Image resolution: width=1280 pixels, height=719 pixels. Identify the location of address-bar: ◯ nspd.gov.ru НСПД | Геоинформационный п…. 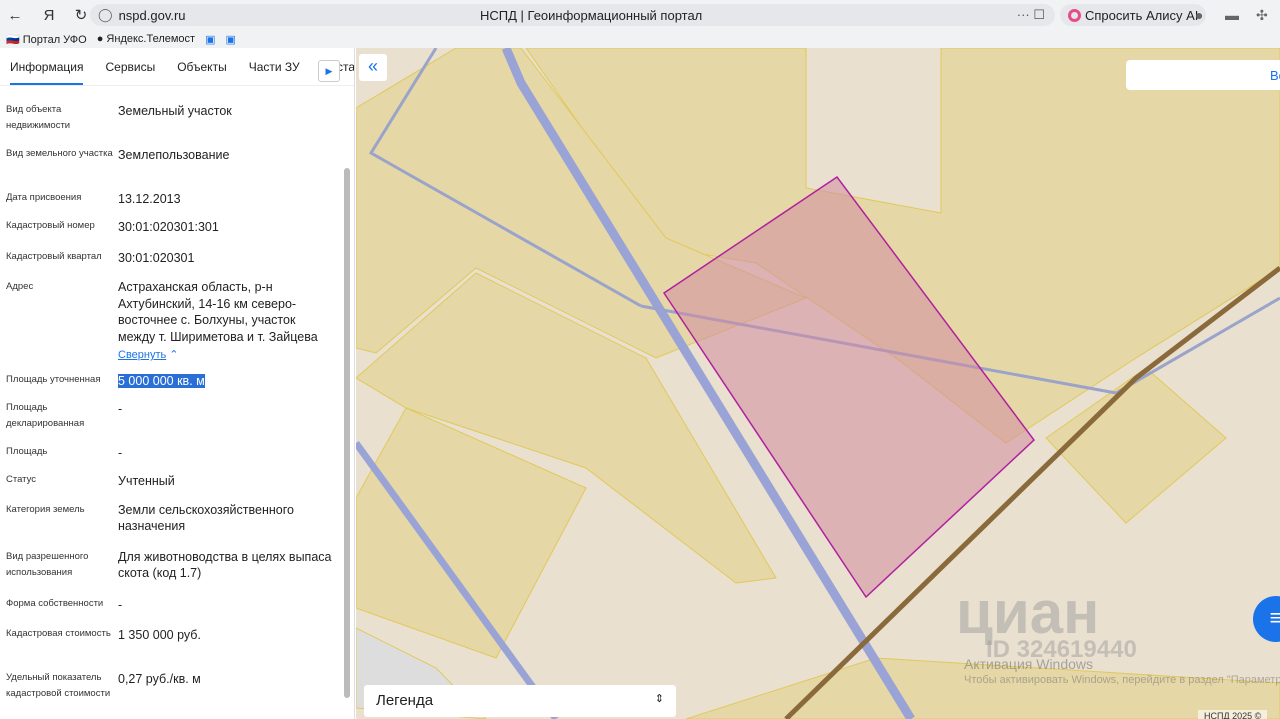
(572, 15).